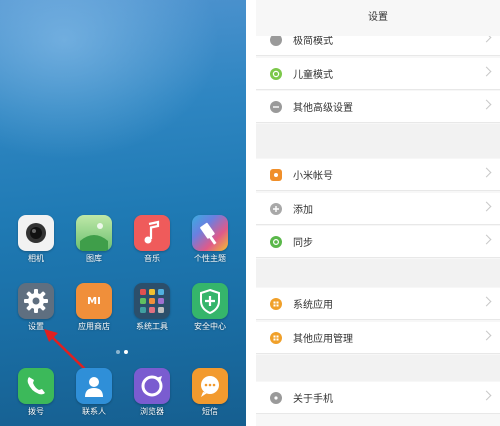  I want to click on settings-item-kid-mode: 儿童模式, so click(378, 74).